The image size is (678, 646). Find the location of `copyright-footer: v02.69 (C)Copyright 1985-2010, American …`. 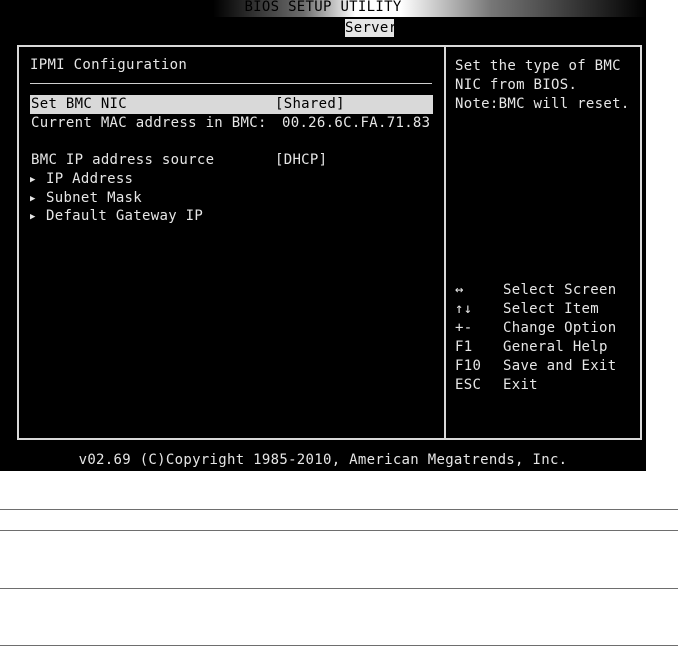

copyright-footer: v02.69 (C)Copyright 1985-2010, American … is located at coordinates (323, 460).